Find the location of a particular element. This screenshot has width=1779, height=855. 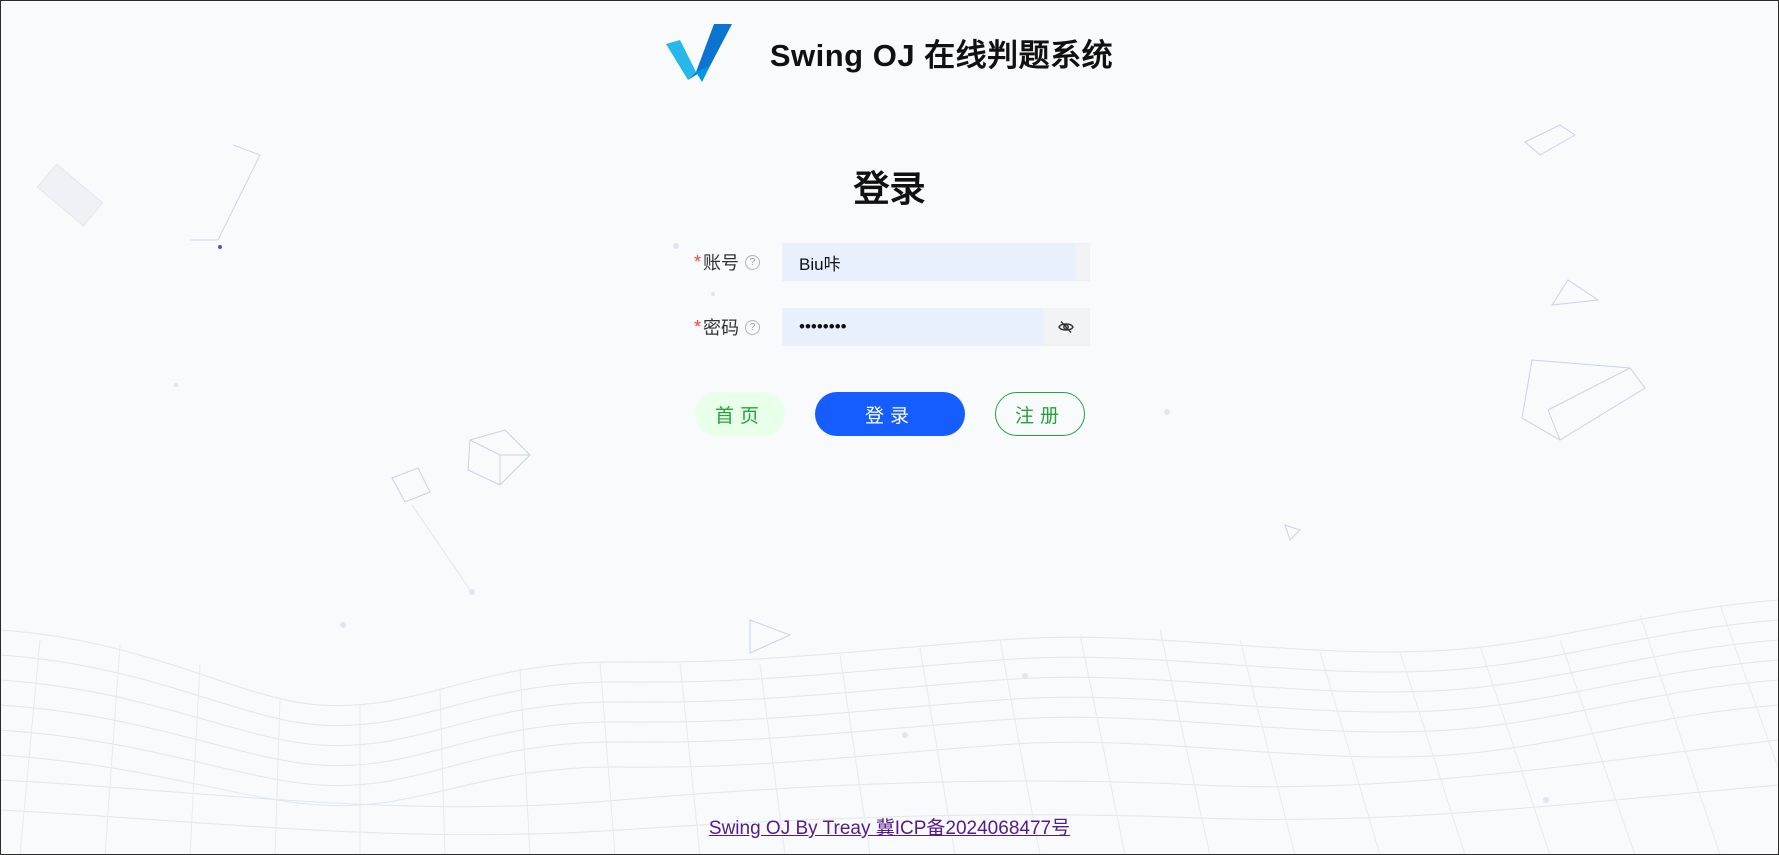

app-title: Swing OJ 在线判题系统 is located at coordinates (941, 55).